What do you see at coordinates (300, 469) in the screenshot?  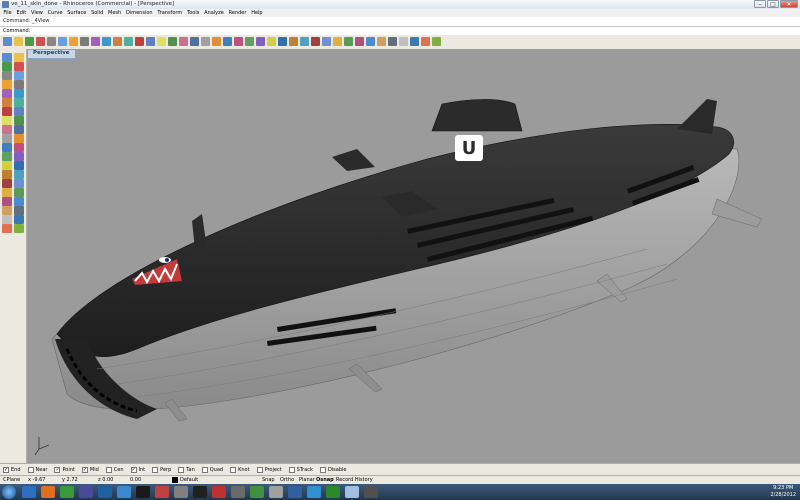 I see `osnap-strack: STrack` at bounding box center [300, 469].